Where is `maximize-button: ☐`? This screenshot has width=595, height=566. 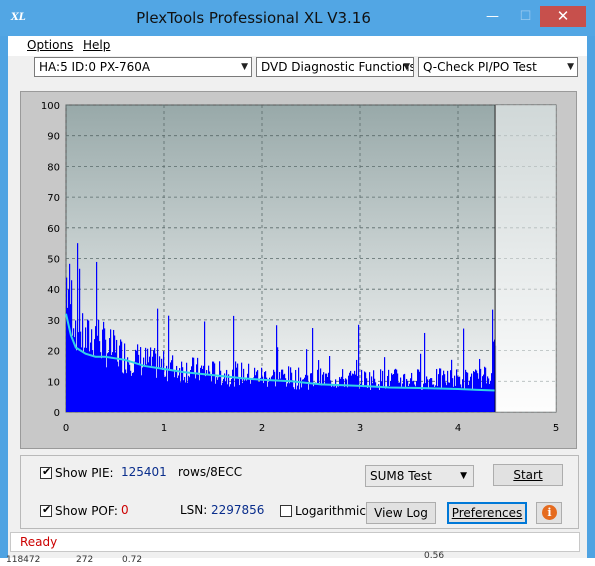 maximize-button: ☐ is located at coordinates (525, 16).